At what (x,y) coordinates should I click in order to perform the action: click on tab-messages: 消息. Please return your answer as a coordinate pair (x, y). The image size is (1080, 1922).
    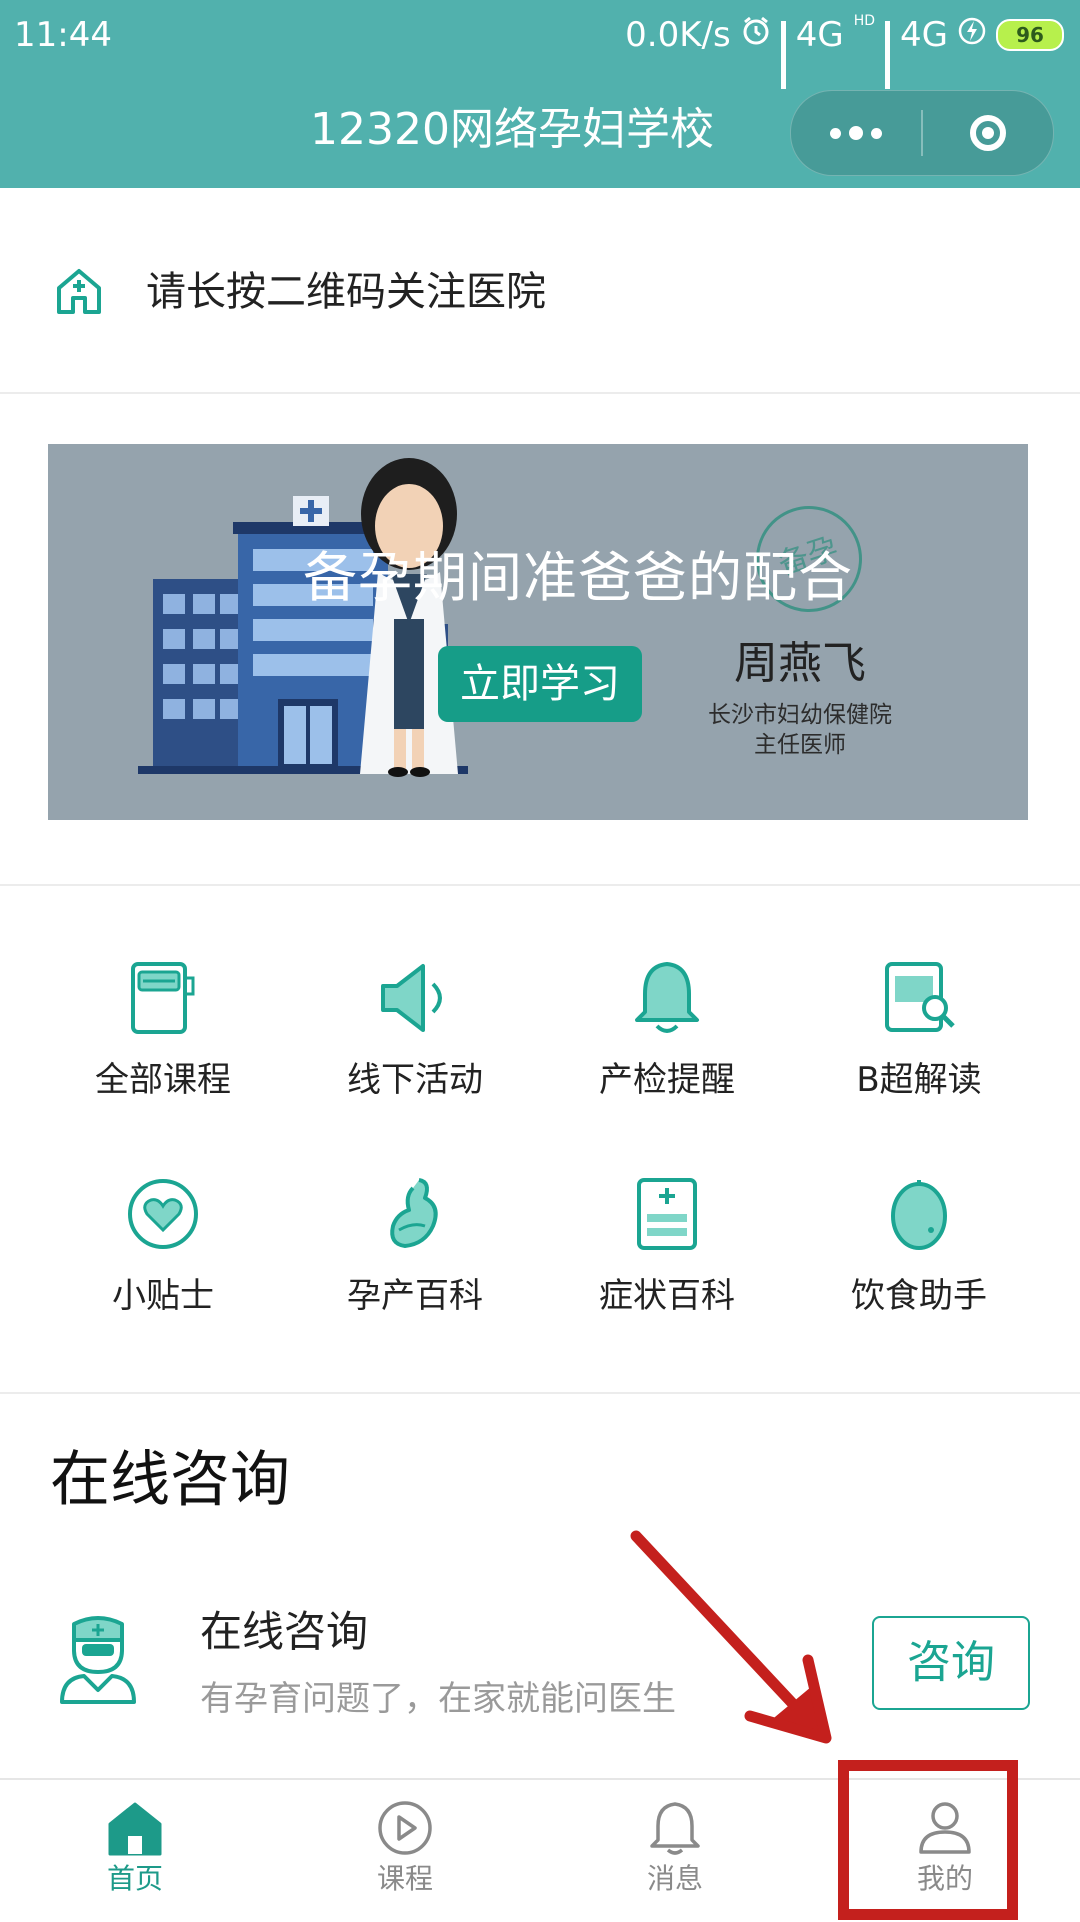
    Looking at the image, I should click on (675, 1851).